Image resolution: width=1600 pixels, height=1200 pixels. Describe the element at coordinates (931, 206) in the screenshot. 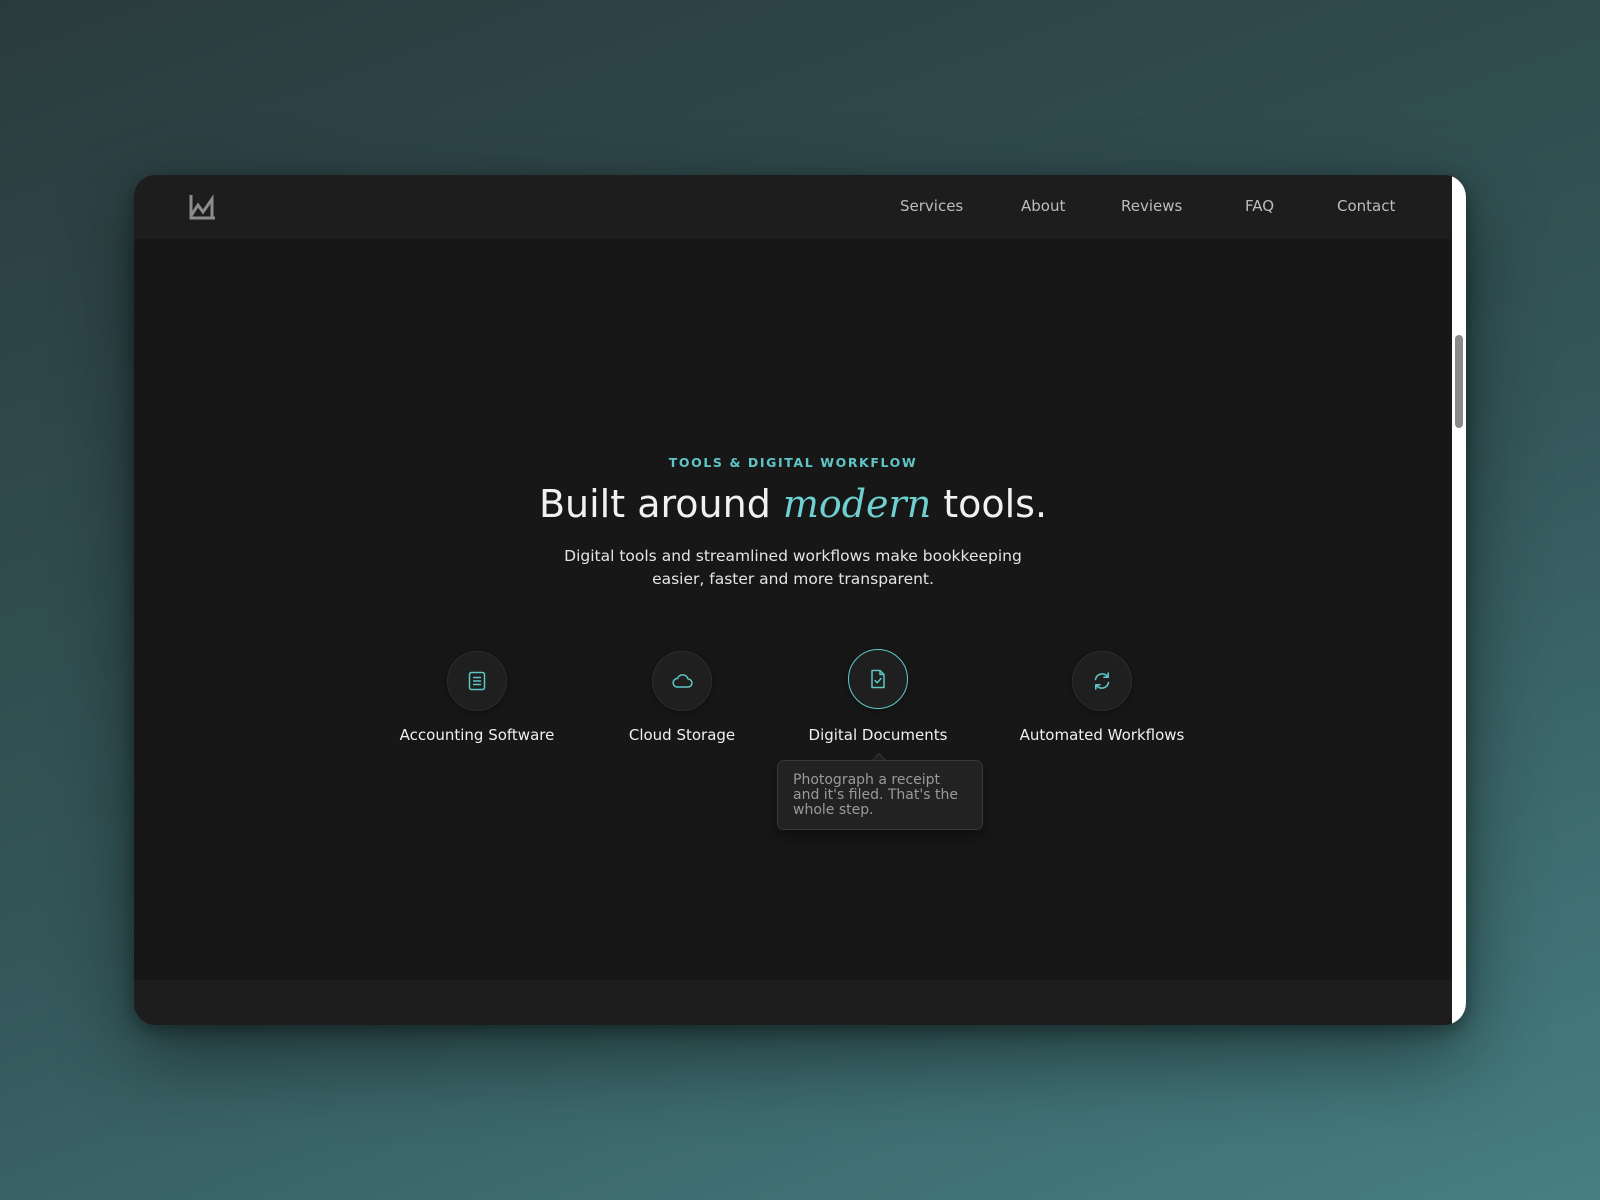

I see `nav-link-services: Services` at that location.